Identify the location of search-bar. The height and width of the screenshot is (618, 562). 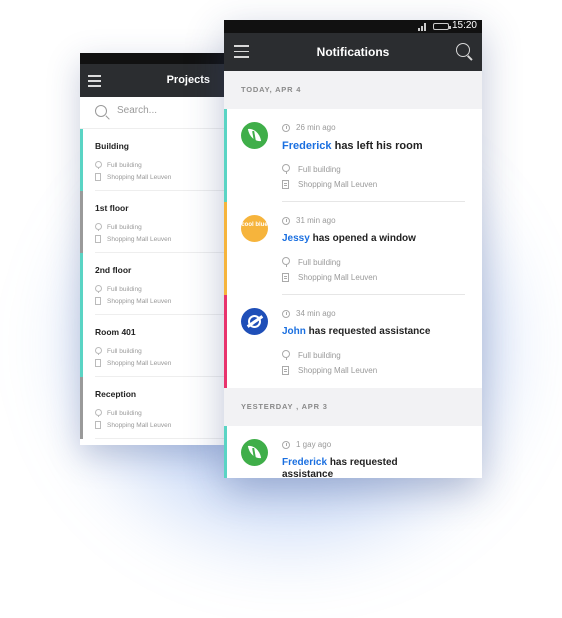
(152, 113).